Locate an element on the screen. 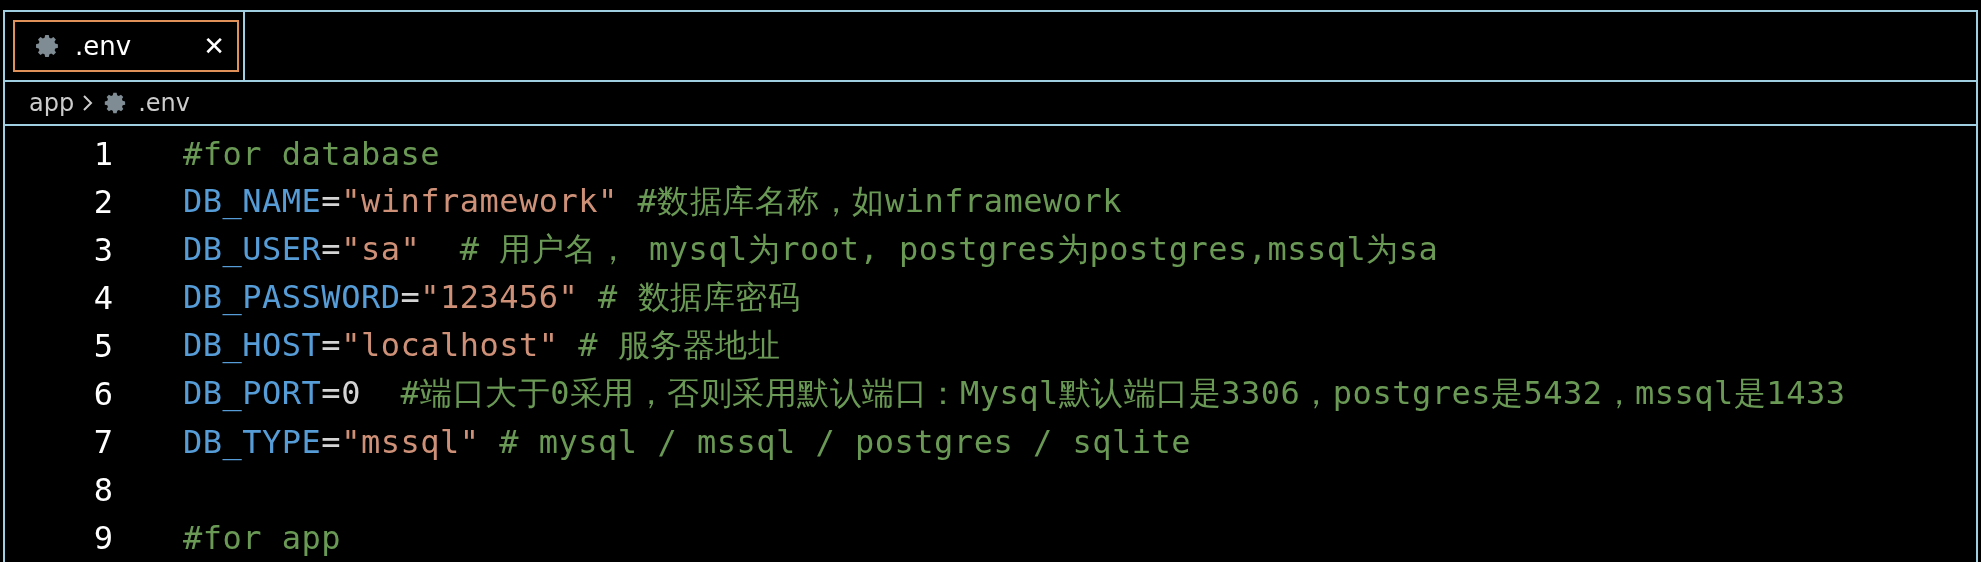 The width and height of the screenshot is (1981, 562). code-line: #for database is located at coordinates (311, 154).